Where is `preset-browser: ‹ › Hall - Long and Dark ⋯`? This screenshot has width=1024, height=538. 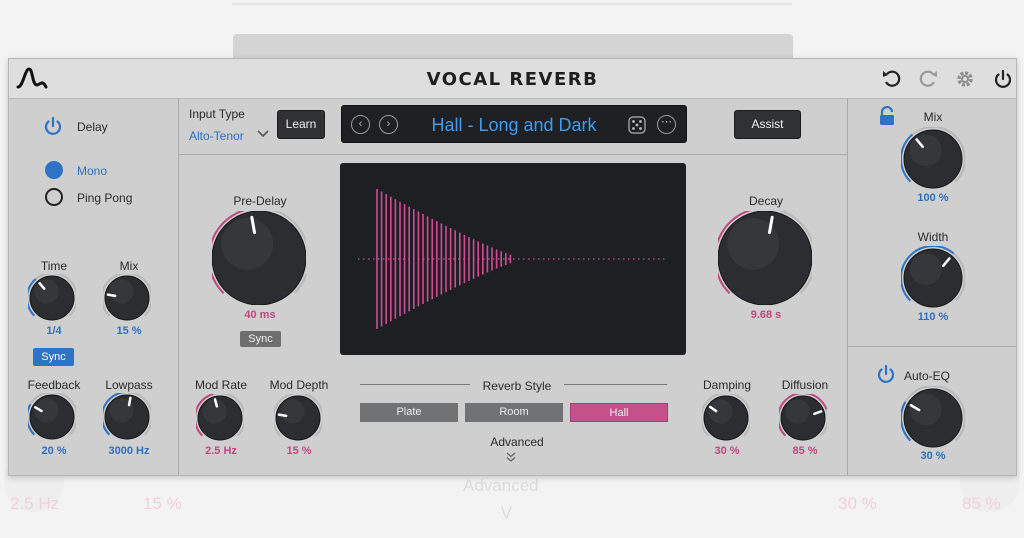 preset-browser: ‹ › Hall - Long and Dark ⋯ is located at coordinates (514, 124).